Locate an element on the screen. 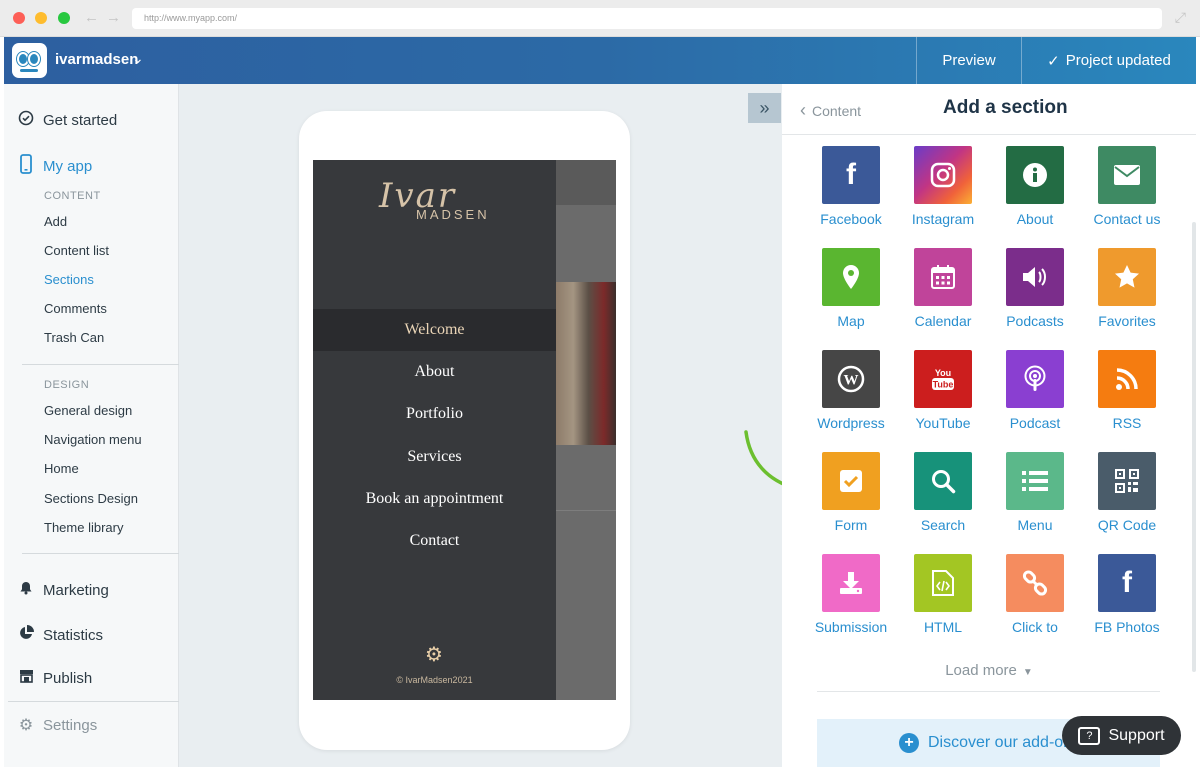 This screenshot has height=767, width=1200. sidebar-item-content-list: Content list is located at coordinates (76, 250).